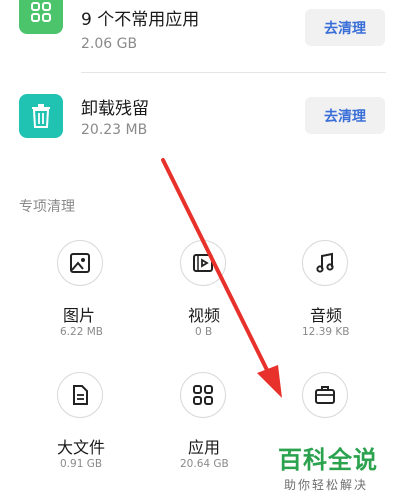 This screenshot has width=400, height=500. I want to click on watermark-subtitle: 助你轻松解决, so click(326, 485).